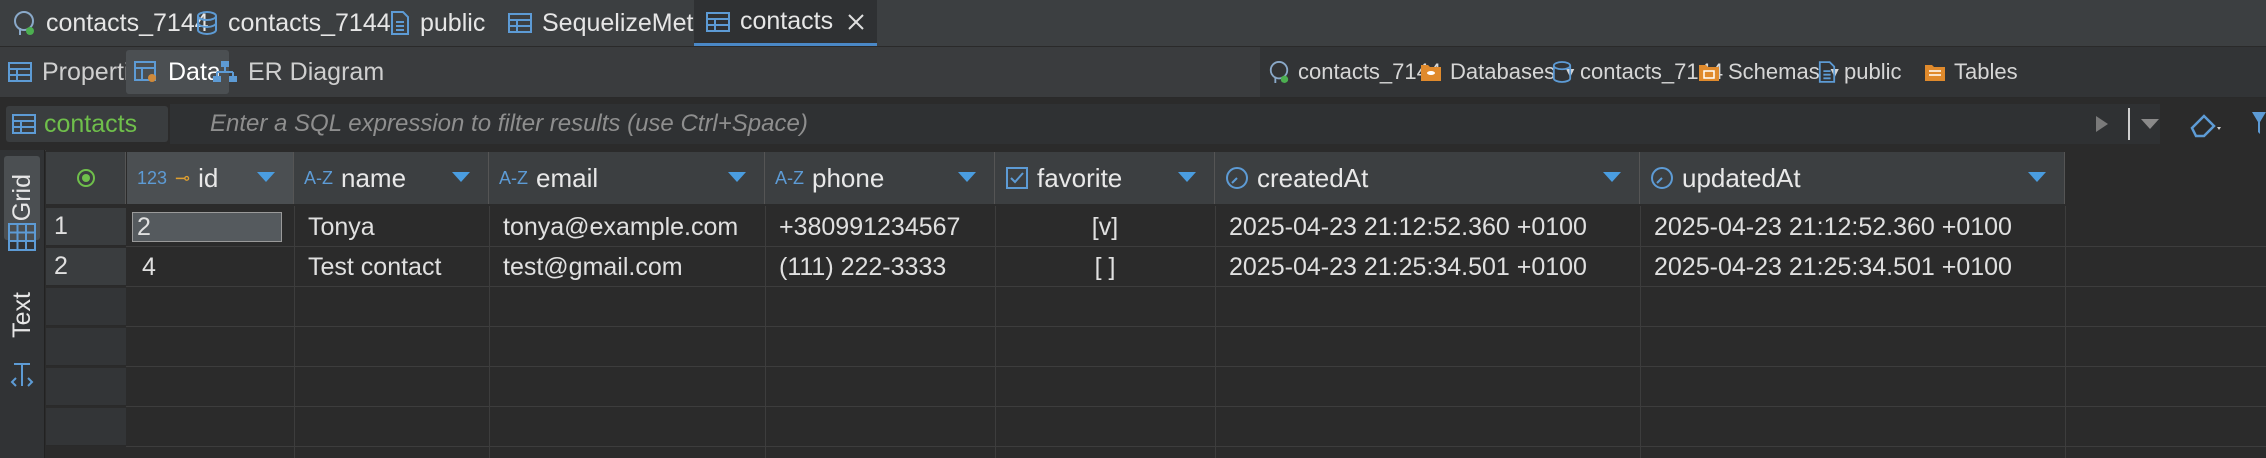 This screenshot has width=2266, height=458. What do you see at coordinates (211, 267) in the screenshot?
I see `table-cell-id: 4` at bounding box center [211, 267].